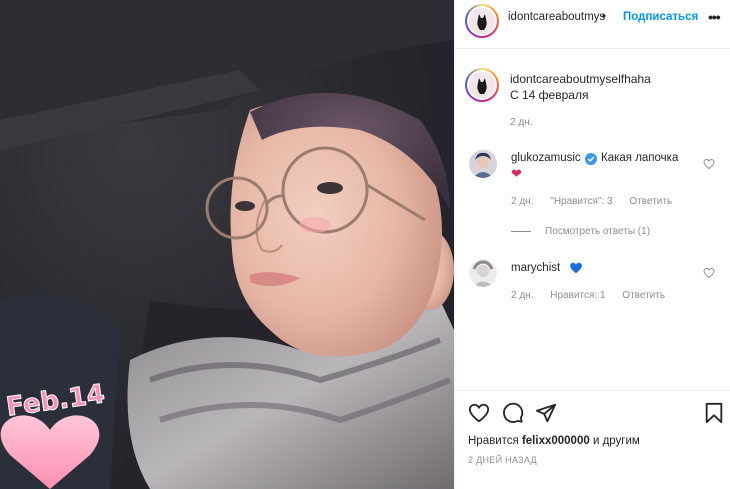 The image size is (730, 489). What do you see at coordinates (516, 173) in the screenshot?
I see `red-heart-emoji: ❤` at bounding box center [516, 173].